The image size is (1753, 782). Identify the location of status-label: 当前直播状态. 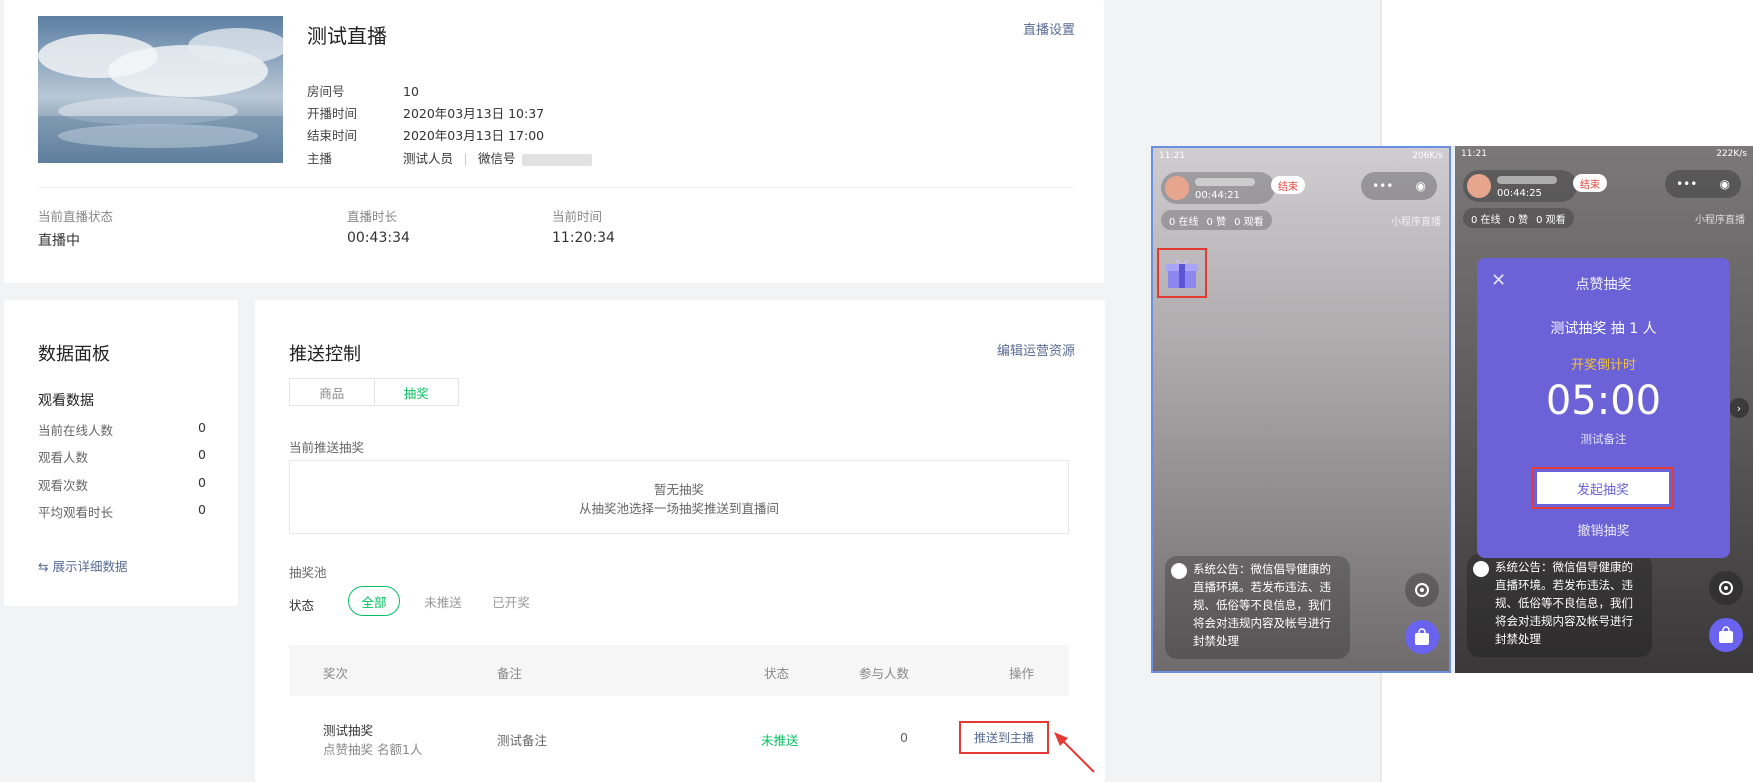
(76, 216).